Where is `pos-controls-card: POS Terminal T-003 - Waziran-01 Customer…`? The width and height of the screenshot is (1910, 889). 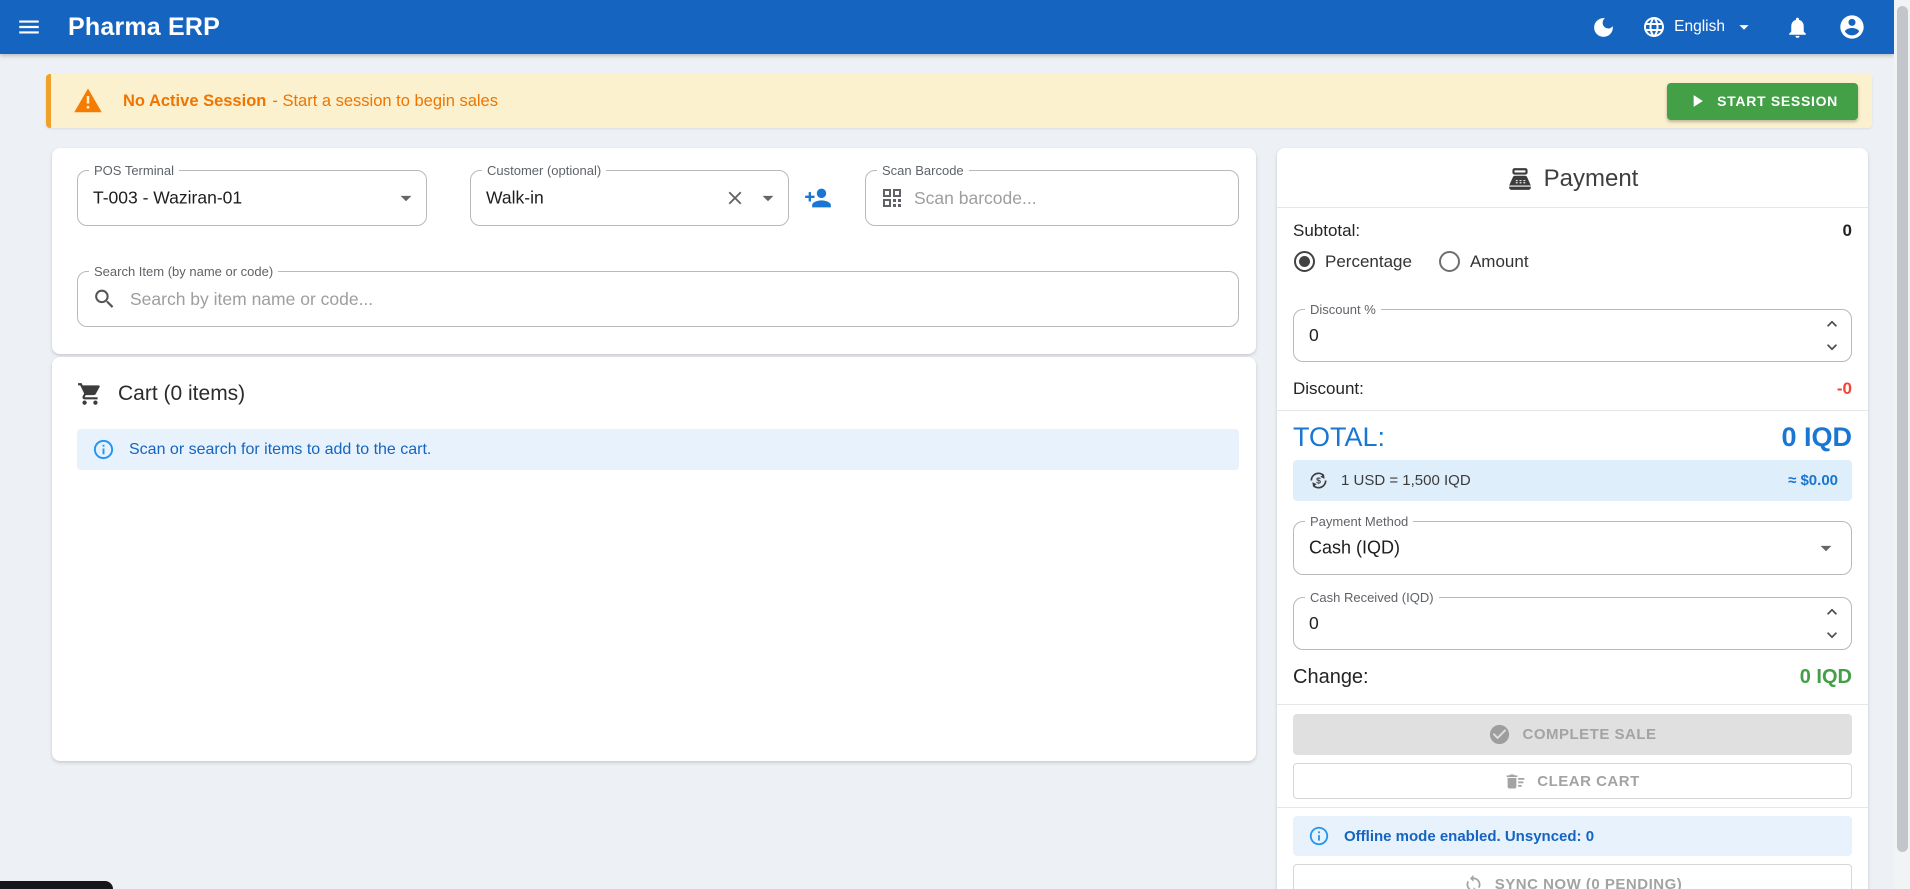 pos-controls-card: POS Terminal T-003 - Waziran-01 Customer… is located at coordinates (654, 251).